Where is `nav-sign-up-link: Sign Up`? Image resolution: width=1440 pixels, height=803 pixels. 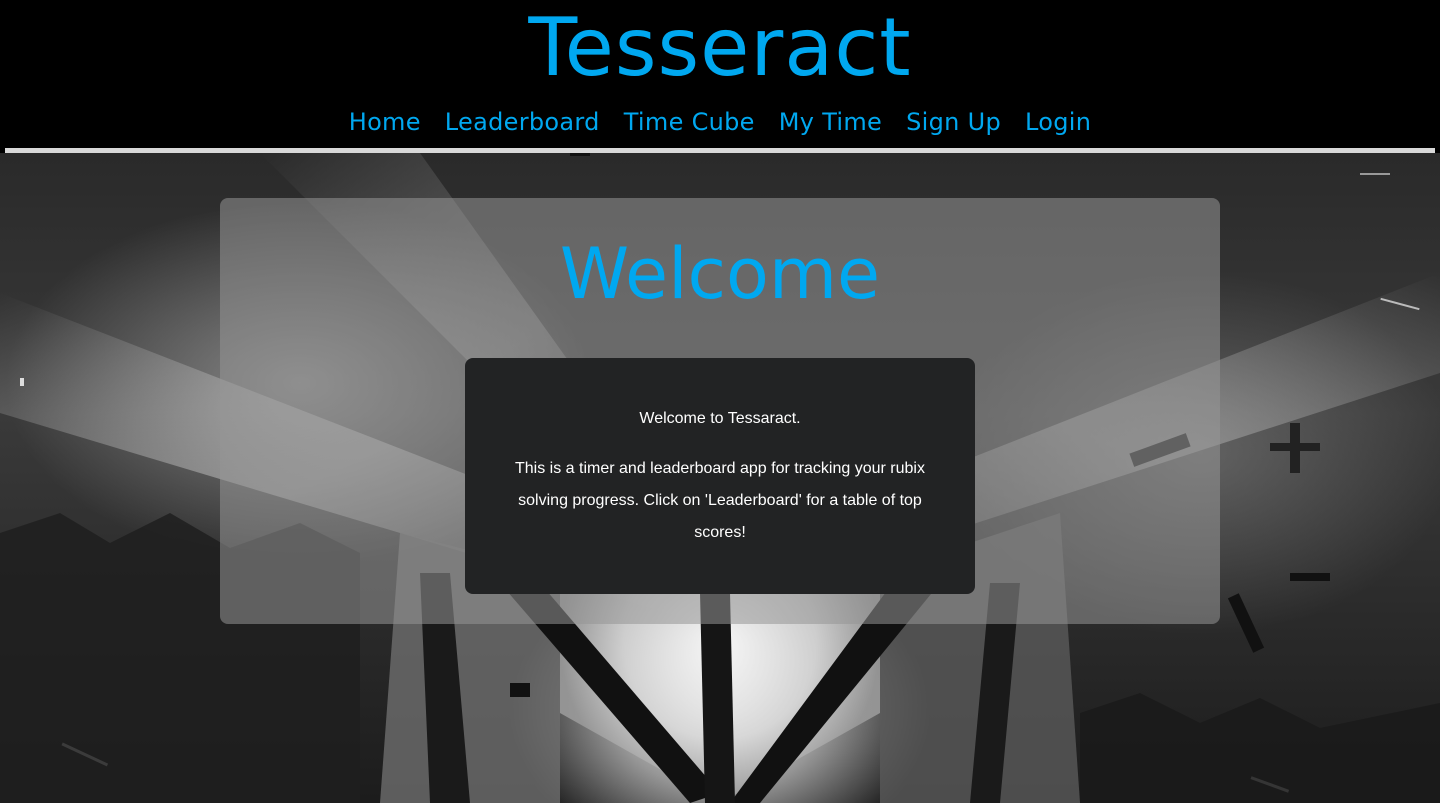 nav-sign-up-link: Sign Up is located at coordinates (953, 122).